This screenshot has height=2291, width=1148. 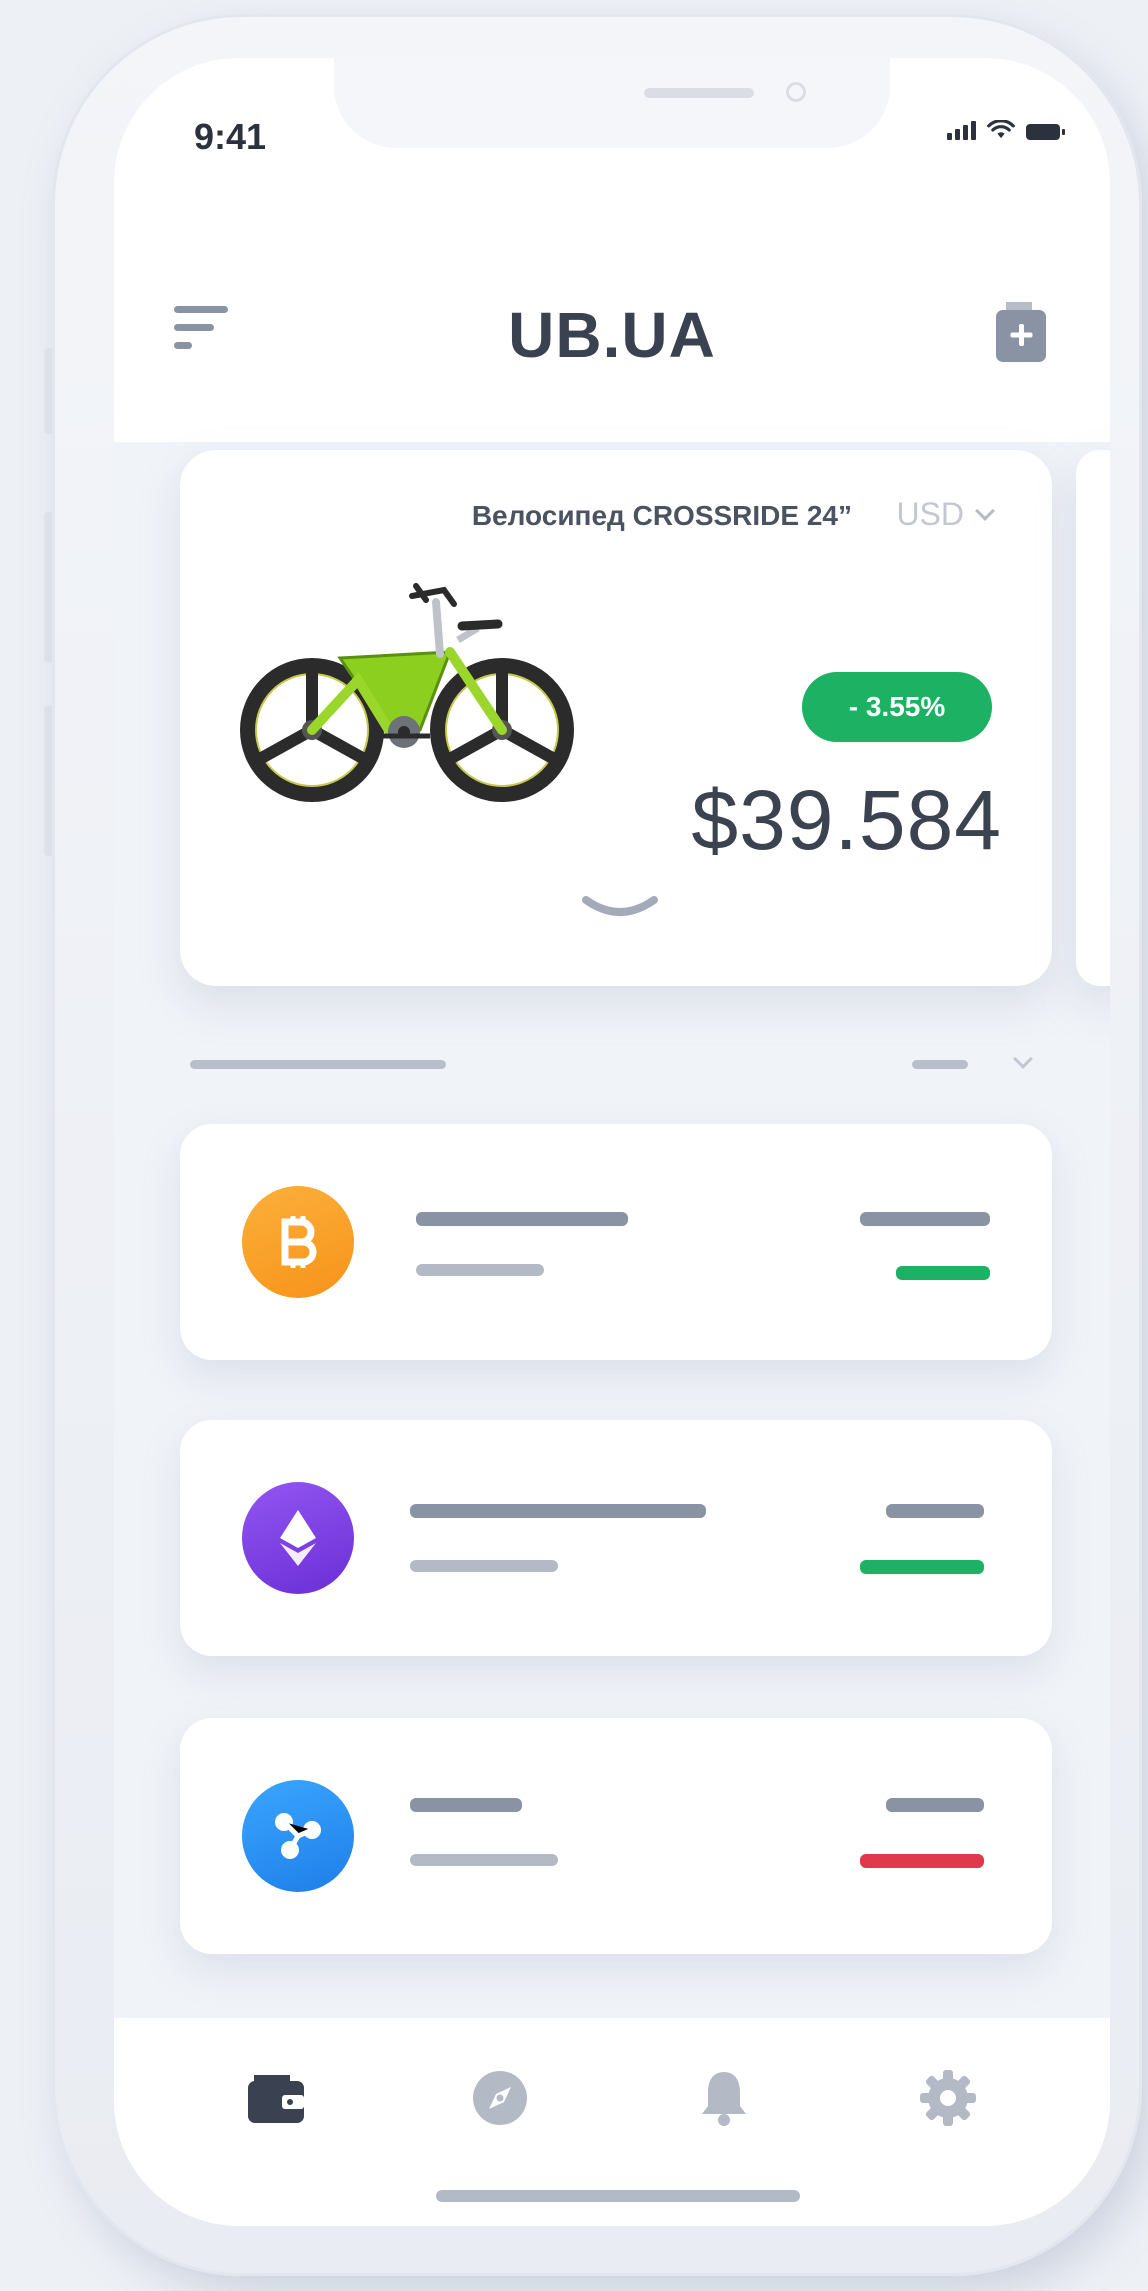 I want to click on gear-icon, so click(x=948, y=2098).